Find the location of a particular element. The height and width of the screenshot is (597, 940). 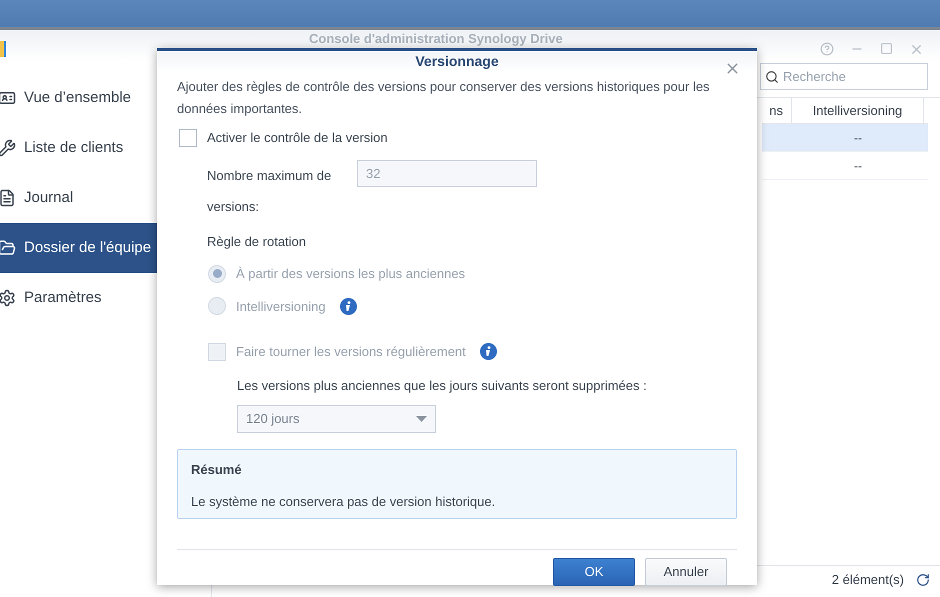

search-icon is located at coordinates (772, 77).